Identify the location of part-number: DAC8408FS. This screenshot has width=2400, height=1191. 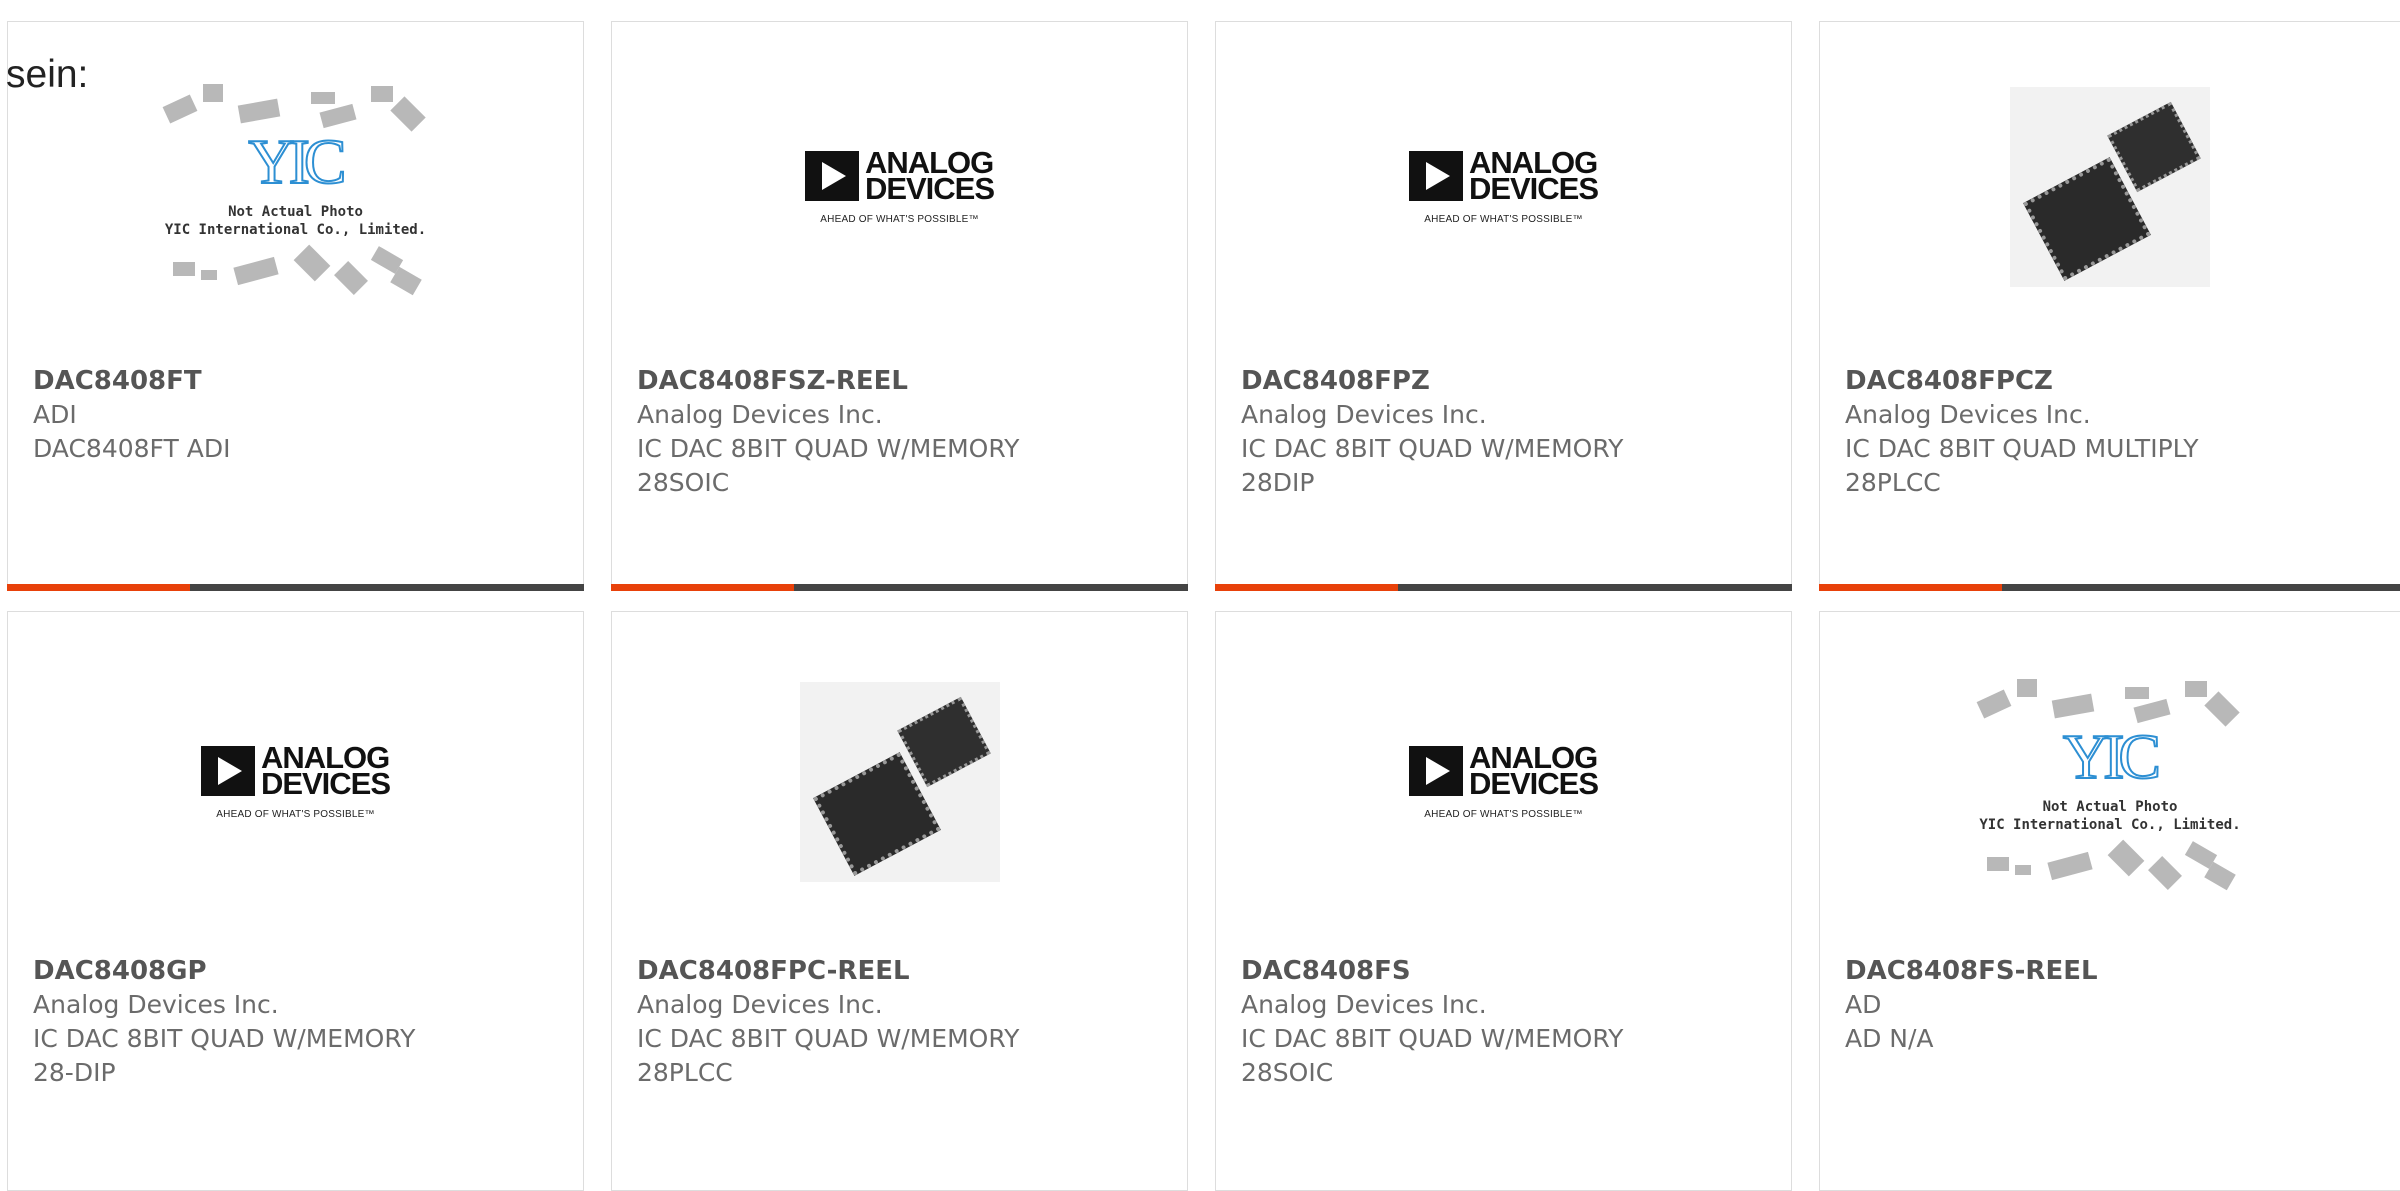
(1511, 971).